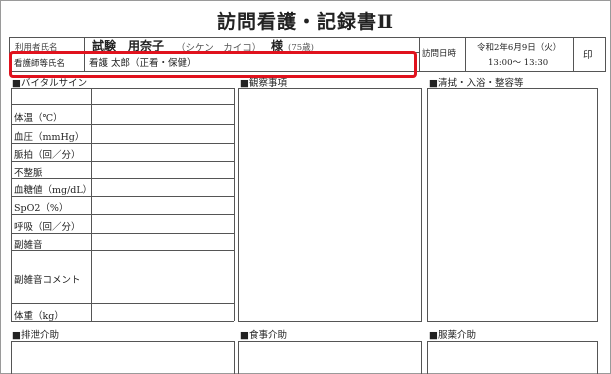 The height and width of the screenshot is (374, 611). What do you see at coordinates (234, 204) in the screenshot?
I see `vital-right` at bounding box center [234, 204].